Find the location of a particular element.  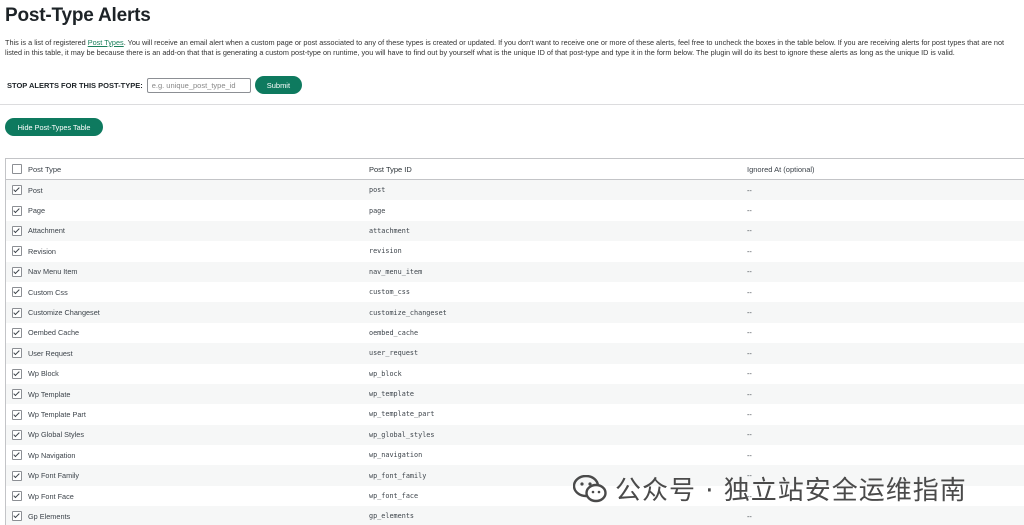

table-row: User Request user_request -- is located at coordinates (515, 353).